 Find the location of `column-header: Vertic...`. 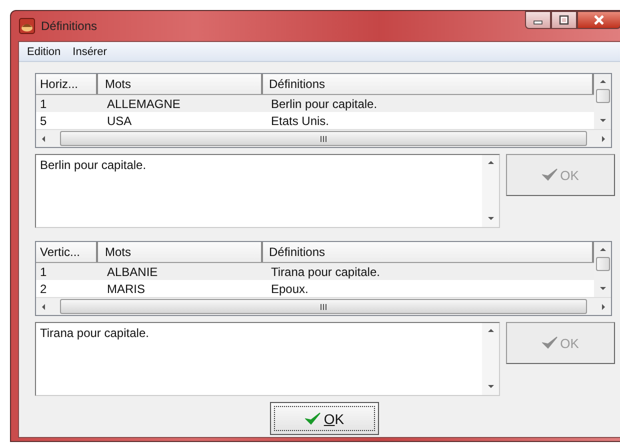

column-header: Vertic... is located at coordinates (67, 252).